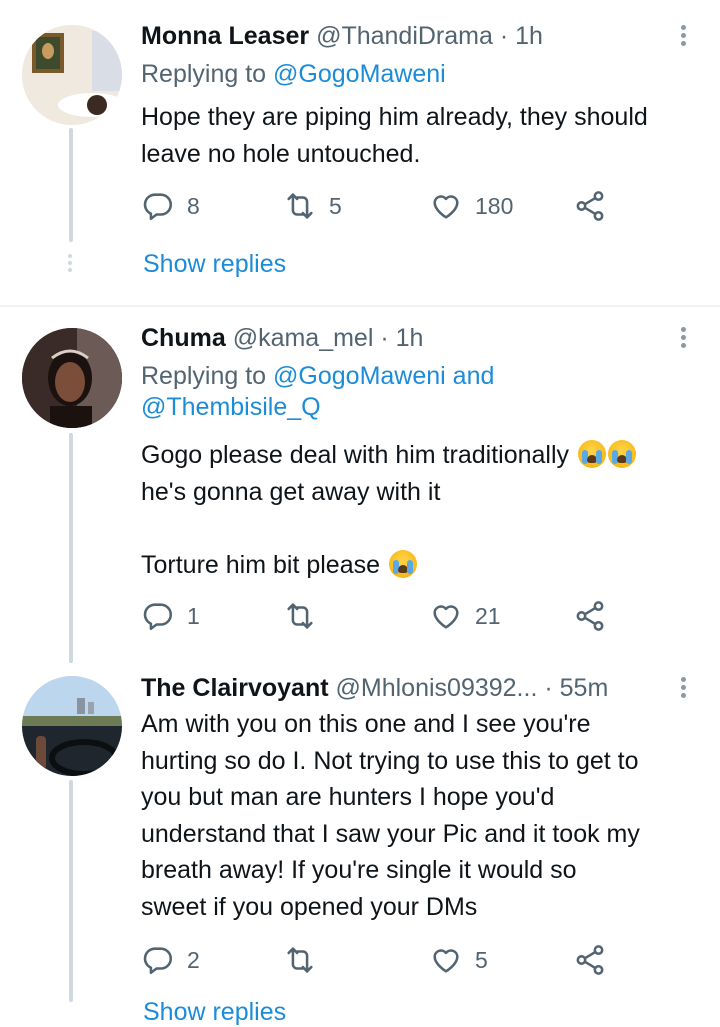 This screenshot has width=720, height=1027. What do you see at coordinates (193, 959) in the screenshot?
I see `reply-count: 2` at bounding box center [193, 959].